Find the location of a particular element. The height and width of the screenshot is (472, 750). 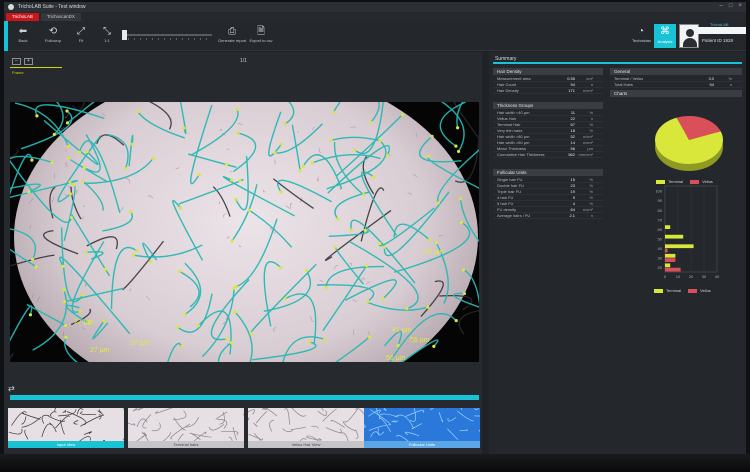

bar-x-tick: 20 is located at coordinates (691, 276).